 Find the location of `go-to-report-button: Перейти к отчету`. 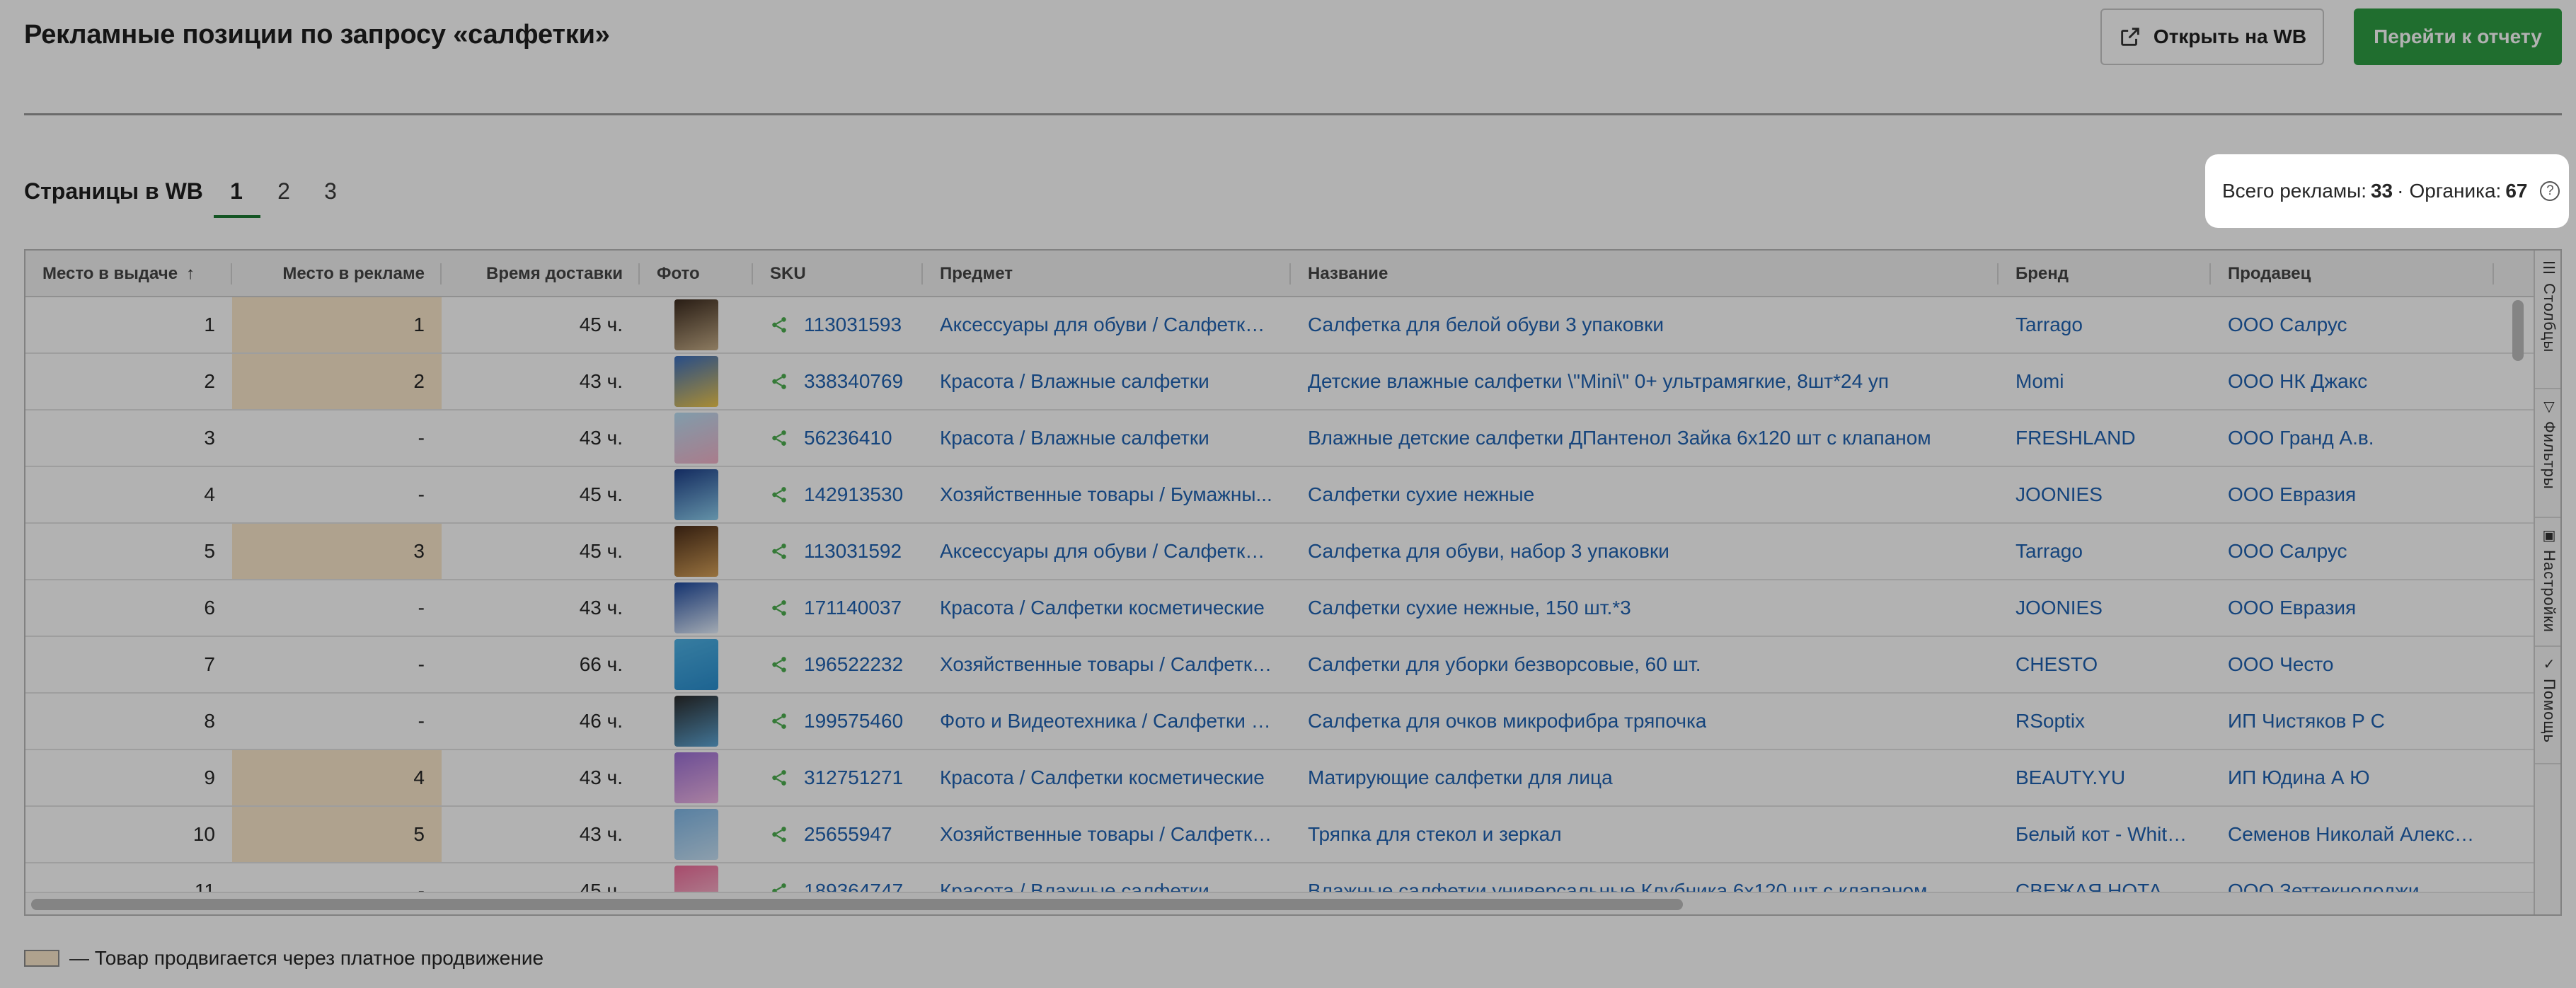

go-to-report-button: Перейти к отчету is located at coordinates (2458, 36).